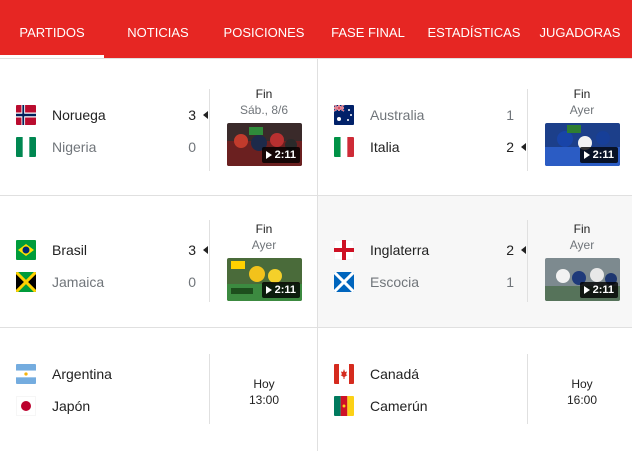 The image size is (632, 451). Describe the element at coordinates (159, 389) in the screenshot. I see `match-card: Argentina Japón Hoy 13:00` at that location.